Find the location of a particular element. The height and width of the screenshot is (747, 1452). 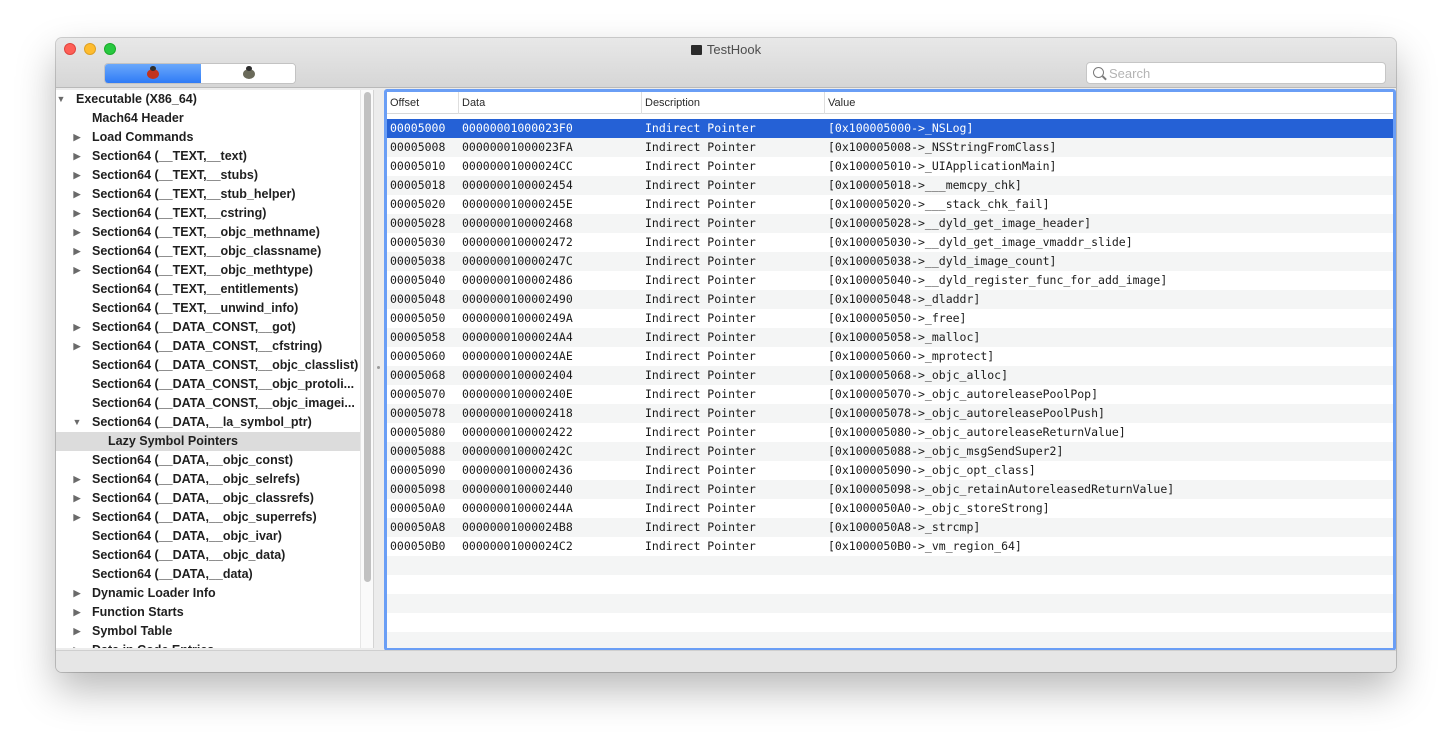

sidebar-item: ▶ Section64 (__TEXT,__stub_helper) is located at coordinates (208, 194).